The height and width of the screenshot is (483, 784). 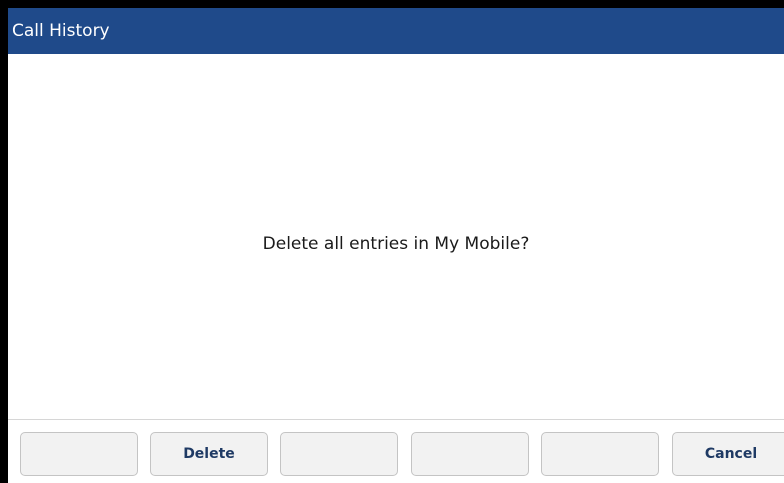 What do you see at coordinates (61, 31) in the screenshot?
I see `page-title: Call History` at bounding box center [61, 31].